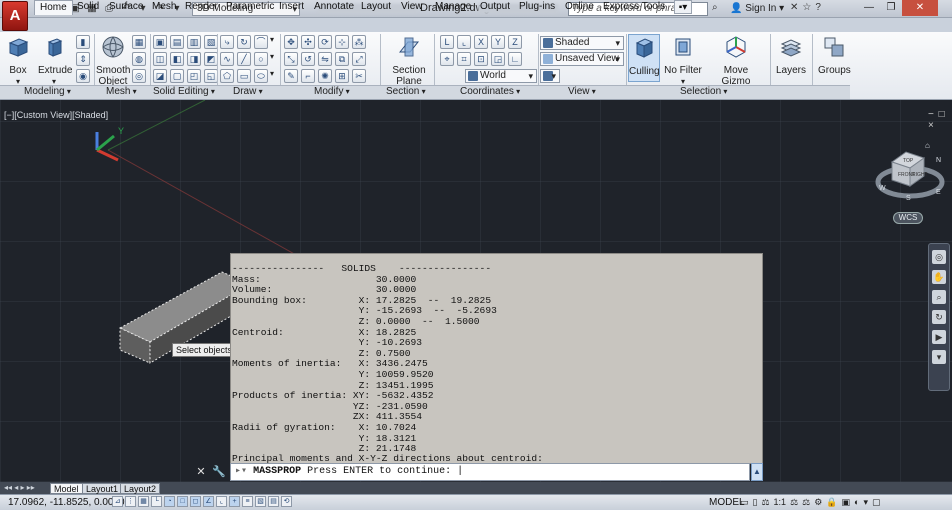 The height and width of the screenshot is (510, 952). What do you see at coordinates (244, 42) in the screenshot?
I see `rotate-3d-icon: ↻` at bounding box center [244, 42].